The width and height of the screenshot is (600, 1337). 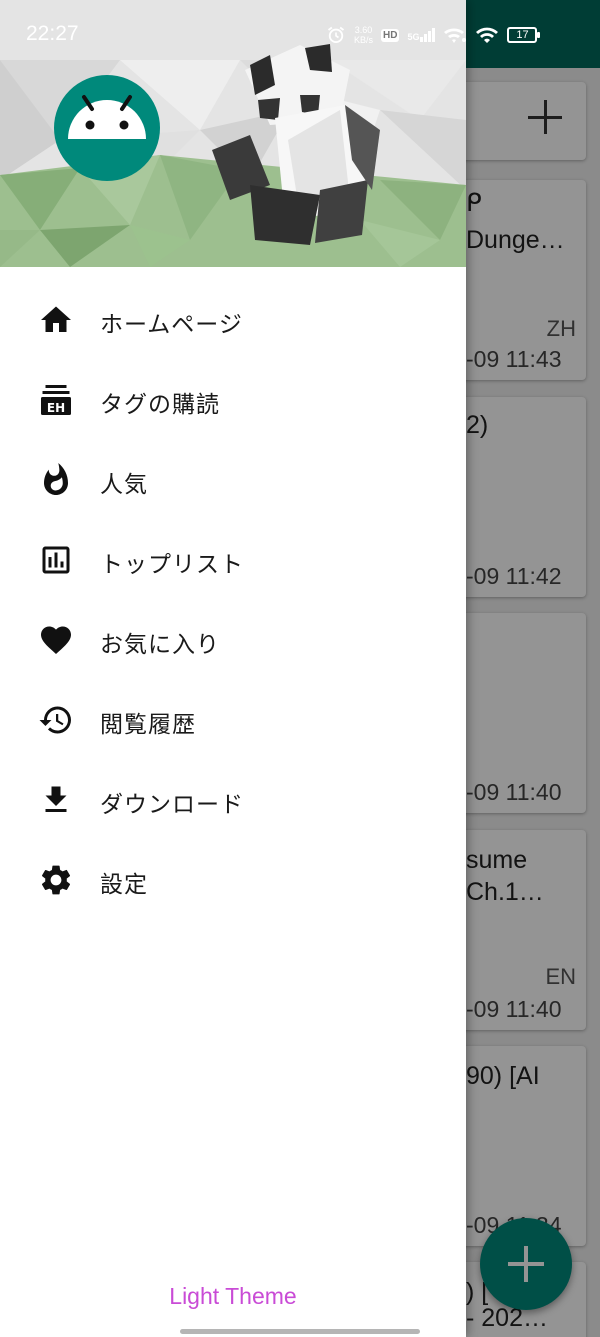 I want to click on menu-item-history: 閲覧履歴, so click(x=233, y=720).